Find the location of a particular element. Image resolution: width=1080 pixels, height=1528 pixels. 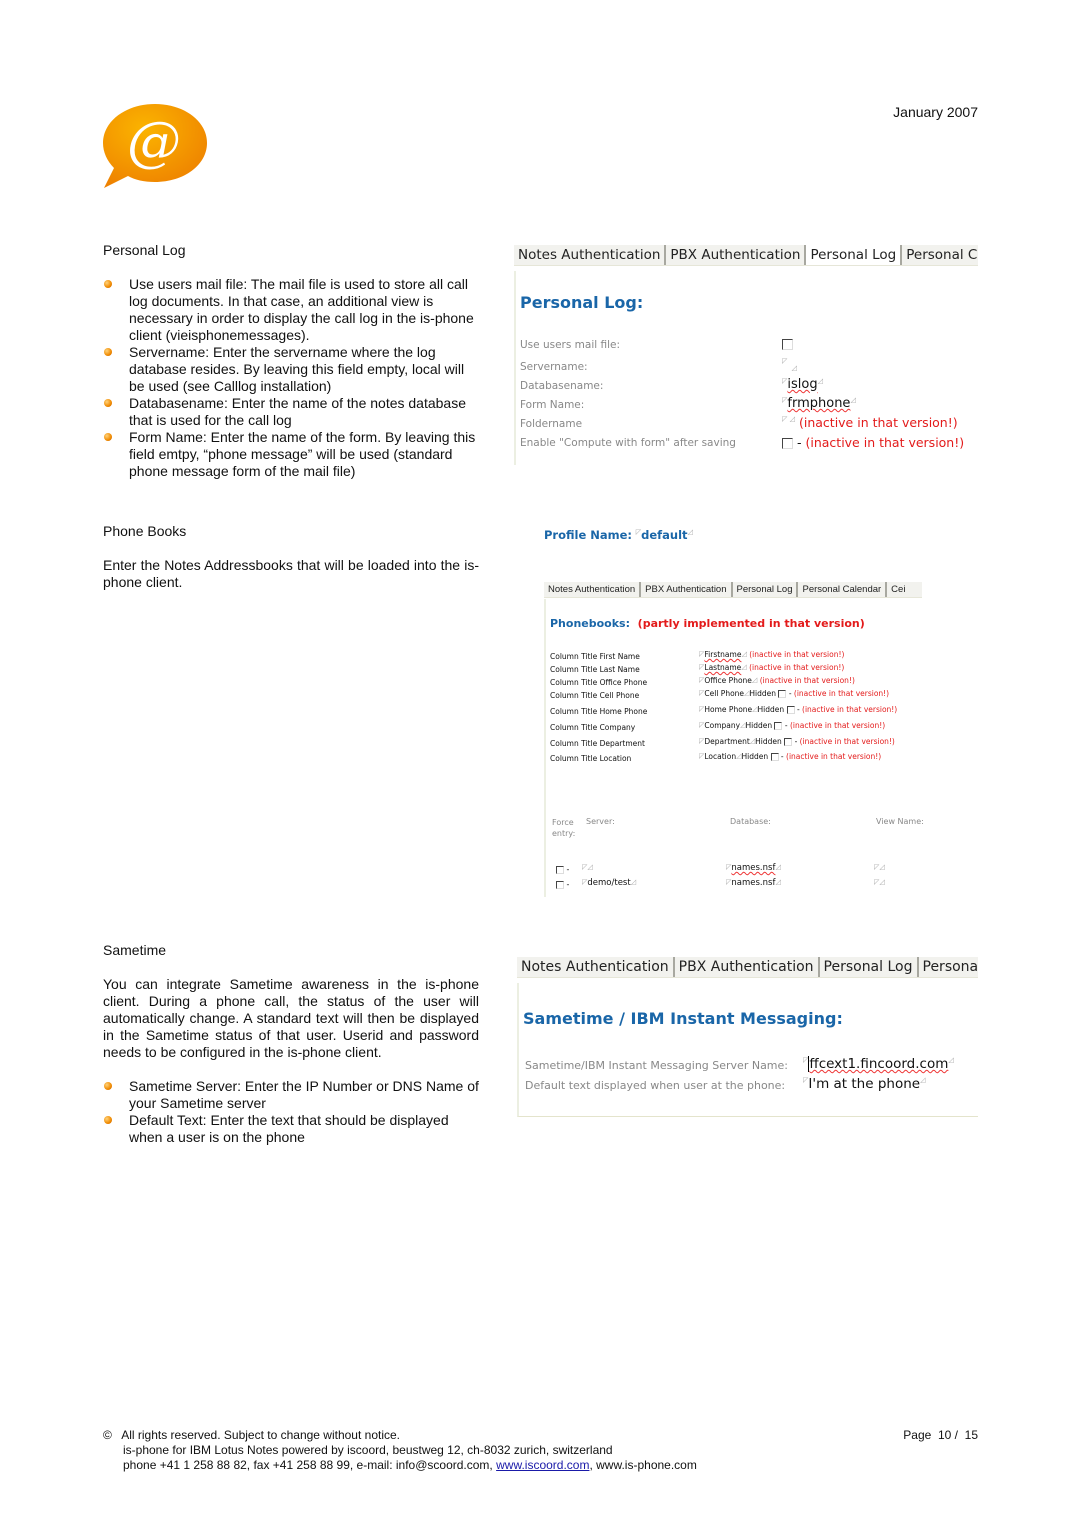

tab-more: Cei is located at coordinates (898, 589).